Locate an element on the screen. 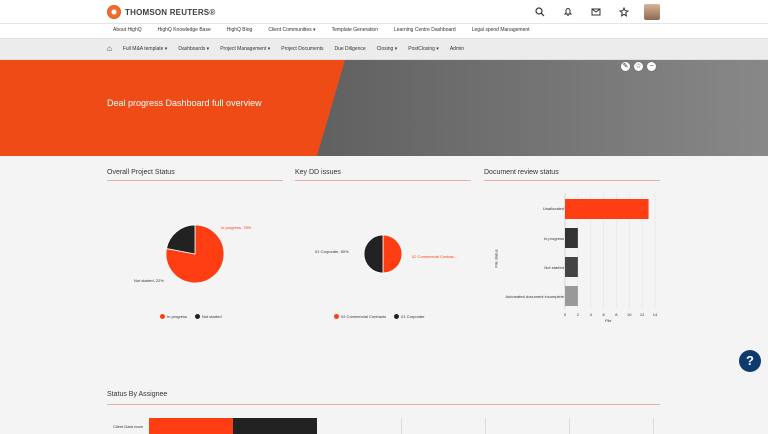 The height and width of the screenshot is (434, 768). x-axis-label: File is located at coordinates (608, 320).